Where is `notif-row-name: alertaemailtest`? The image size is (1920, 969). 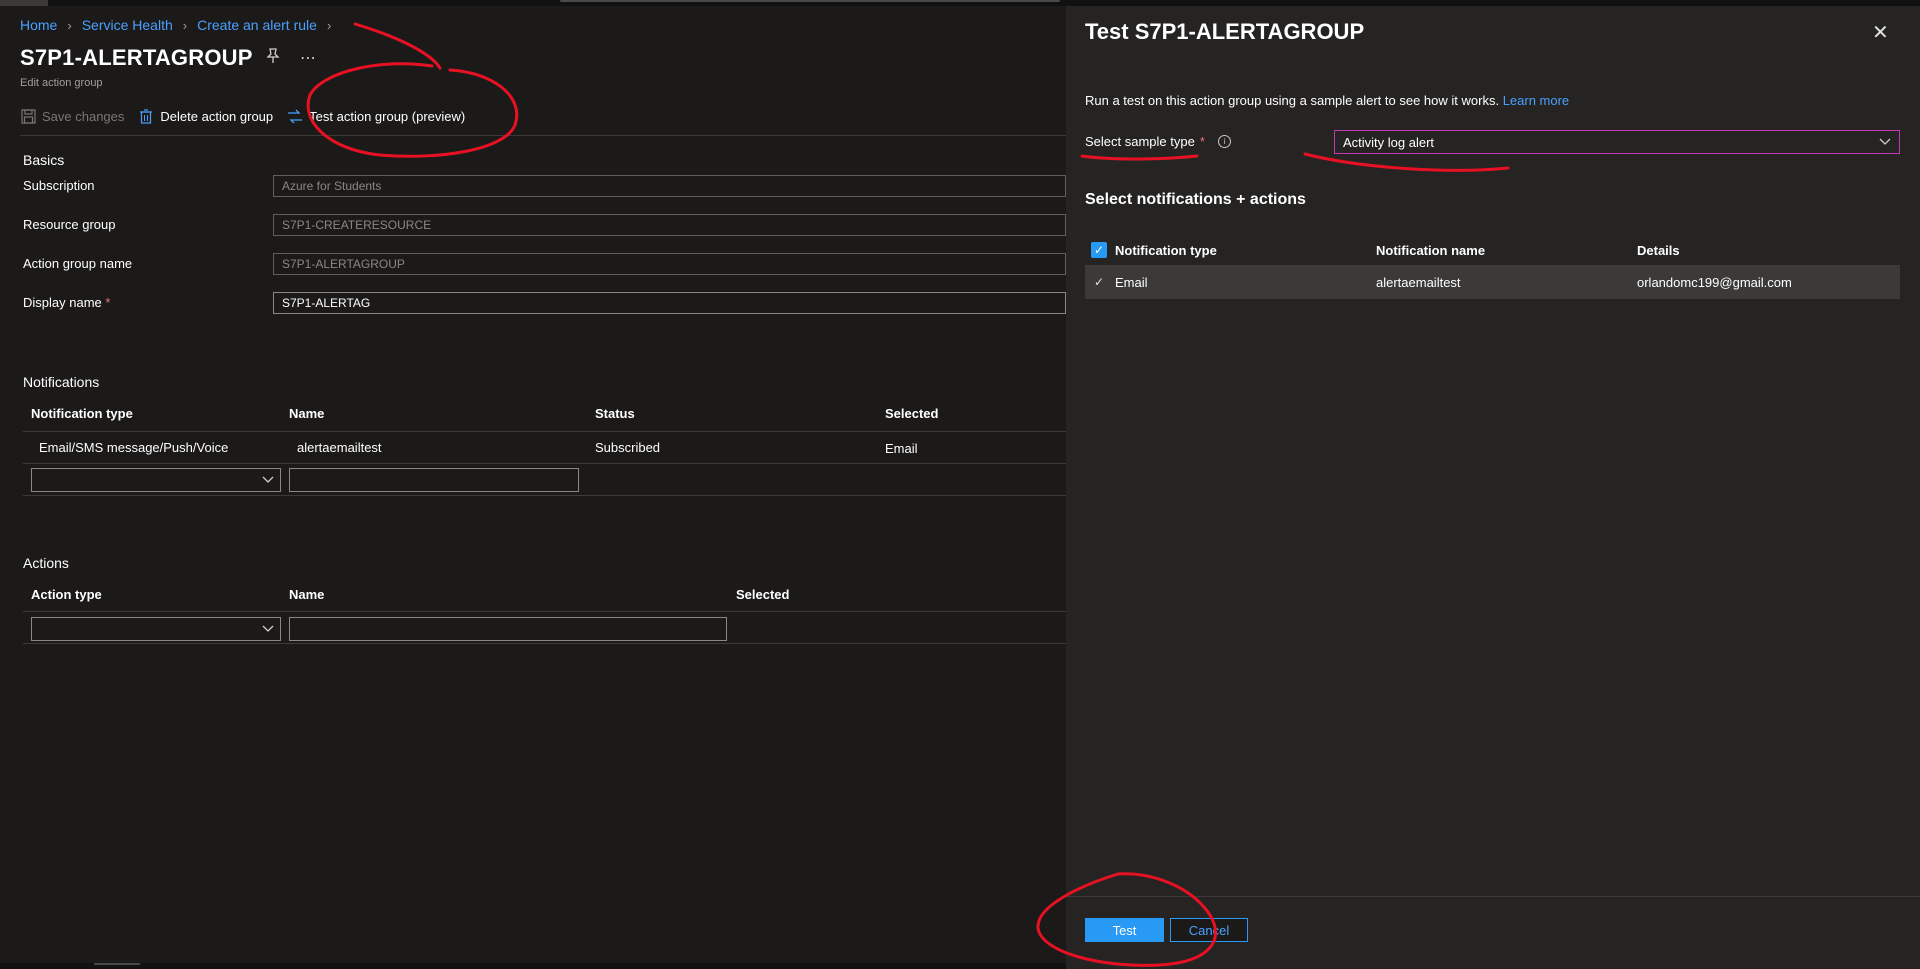
notif-row-name: alertaemailtest is located at coordinates (339, 447).